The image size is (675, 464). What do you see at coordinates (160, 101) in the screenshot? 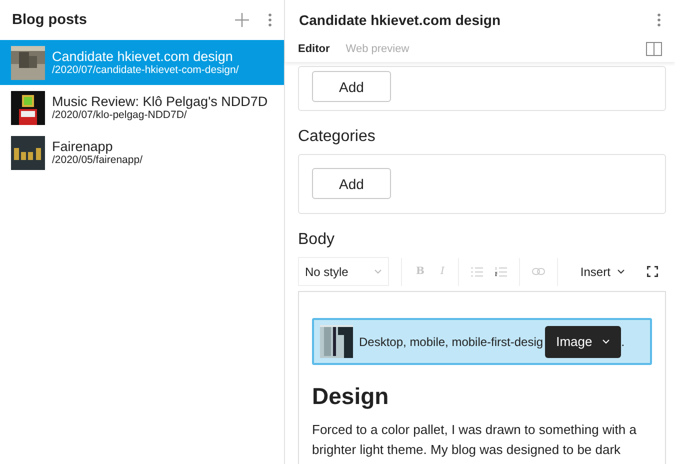
I see `post-title: Music Review: Klô Pelgag's NDD7D` at bounding box center [160, 101].